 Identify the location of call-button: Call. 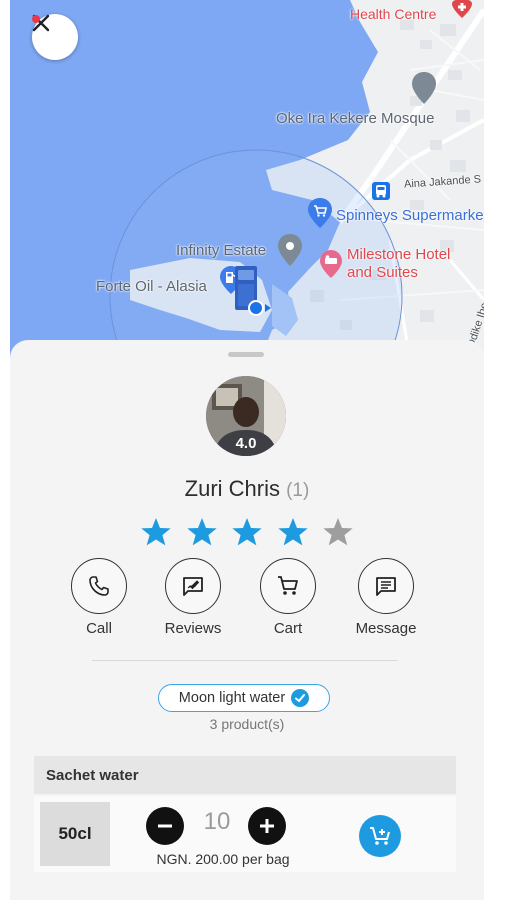
(99, 597).